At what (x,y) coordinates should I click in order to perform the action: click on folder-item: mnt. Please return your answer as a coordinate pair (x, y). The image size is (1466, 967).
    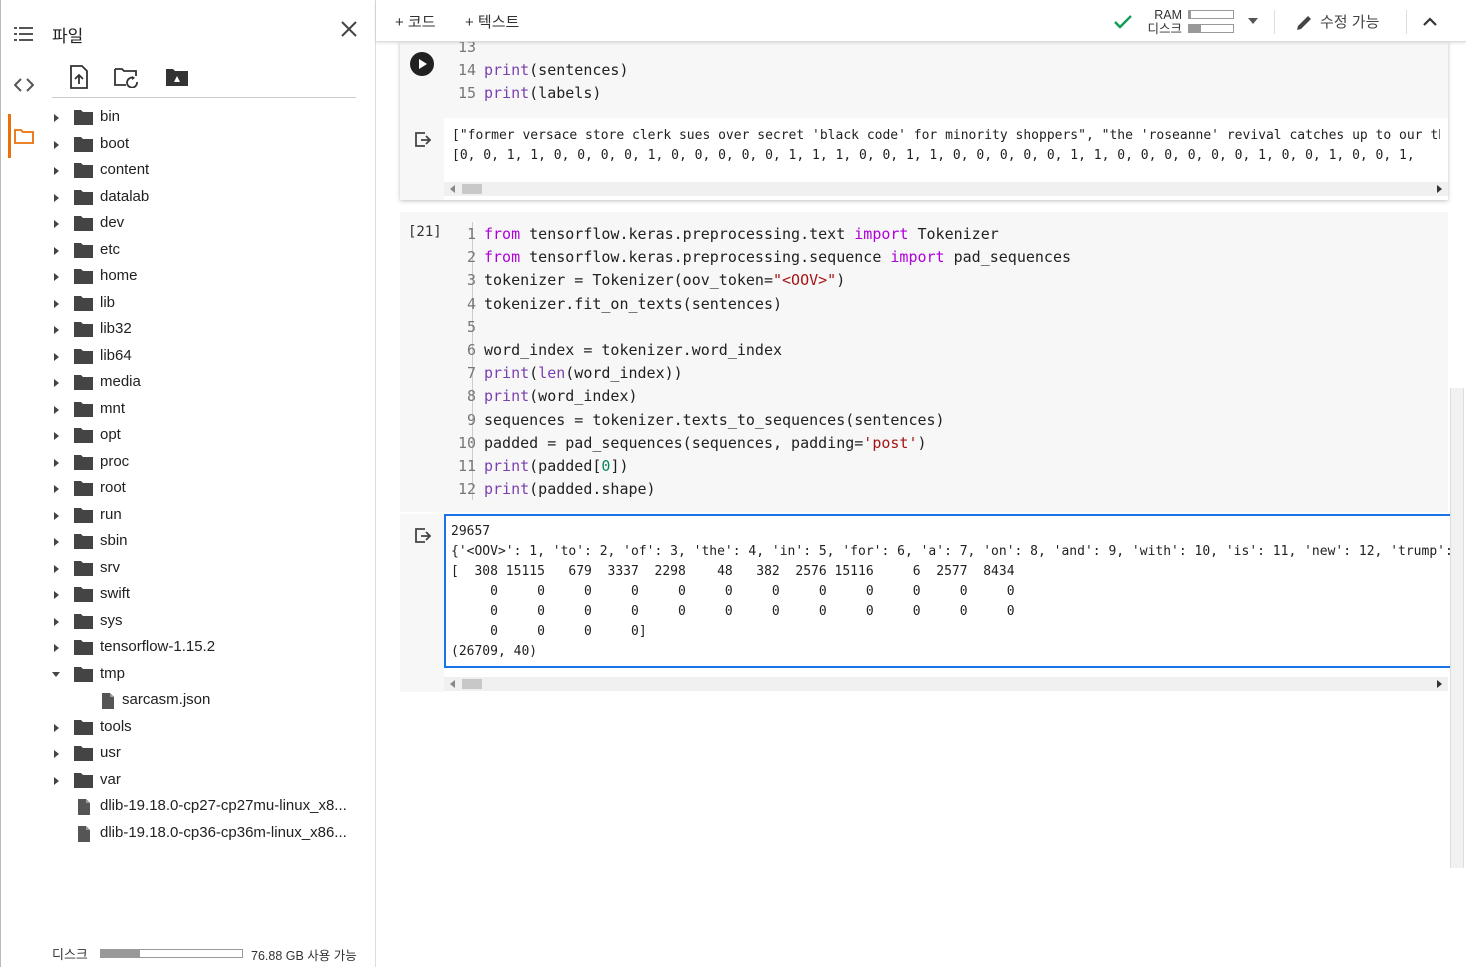
    Looking at the image, I should click on (210, 409).